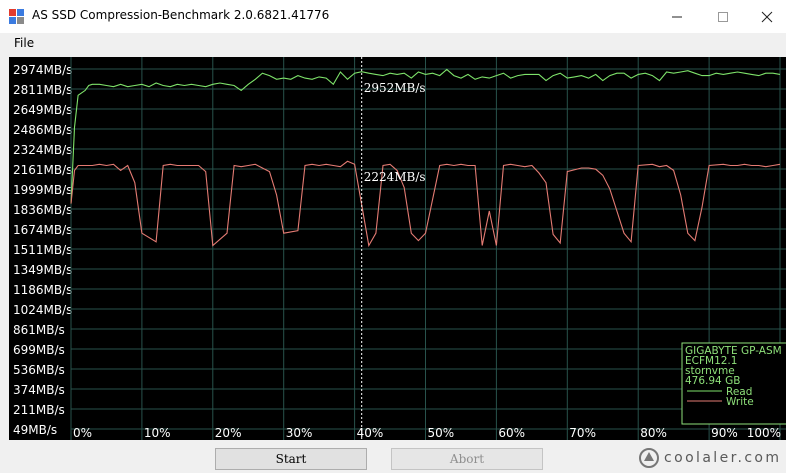  I want to click on y-tick-label: 1349MB/s, so click(42, 270).